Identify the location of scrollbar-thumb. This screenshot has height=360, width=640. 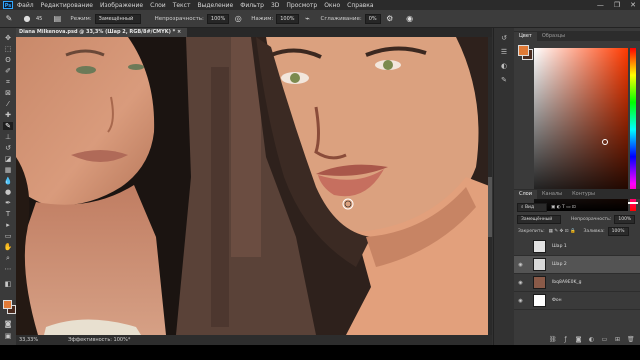
(490, 207).